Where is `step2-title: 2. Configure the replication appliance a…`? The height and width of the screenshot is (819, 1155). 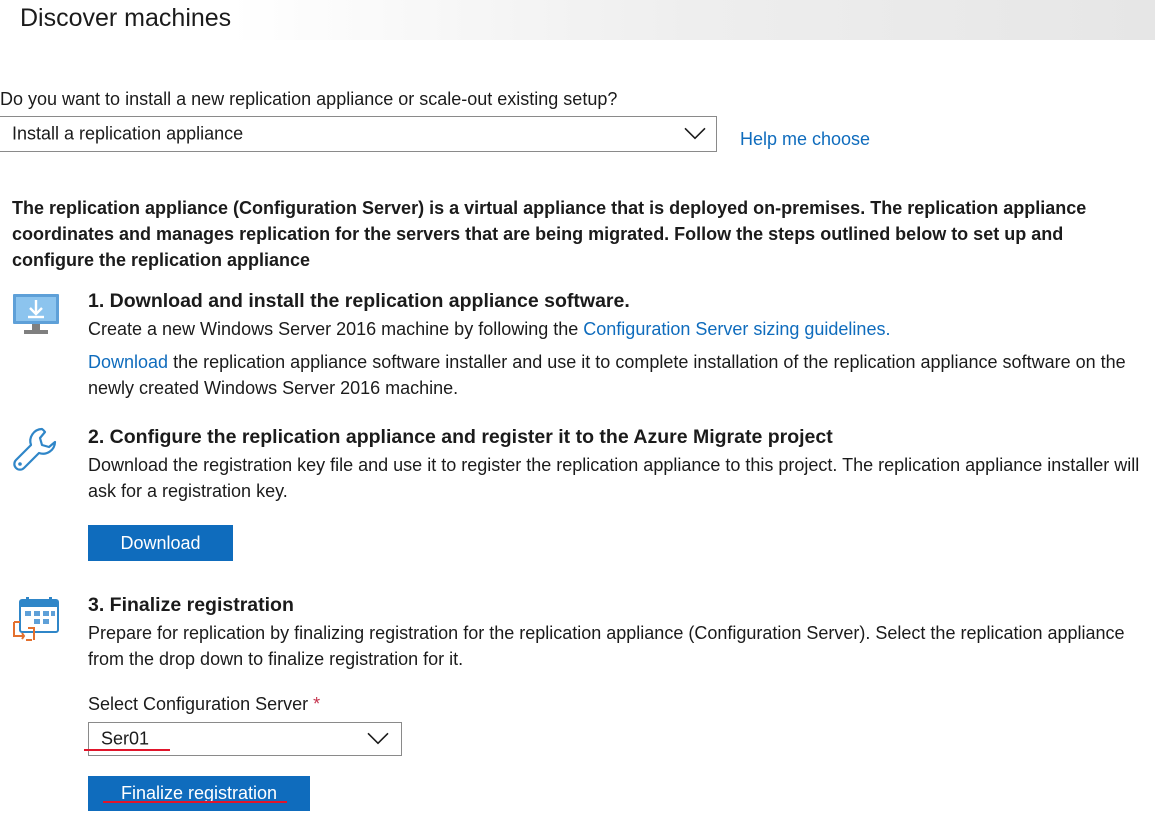 step2-title: 2. Configure the replication appliance a… is located at coordinates (460, 437).